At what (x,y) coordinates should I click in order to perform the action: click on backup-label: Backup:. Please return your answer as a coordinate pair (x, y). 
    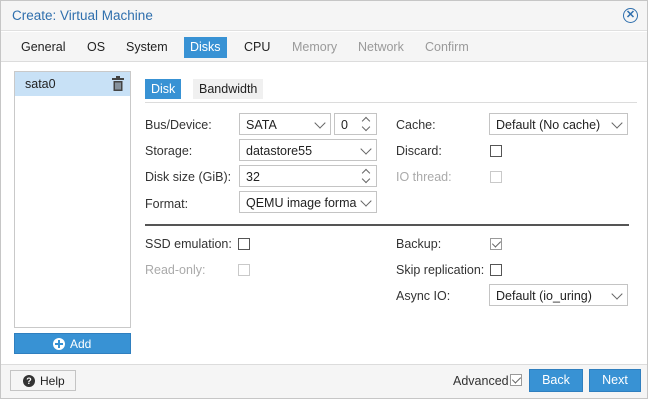
    Looking at the image, I should click on (419, 244).